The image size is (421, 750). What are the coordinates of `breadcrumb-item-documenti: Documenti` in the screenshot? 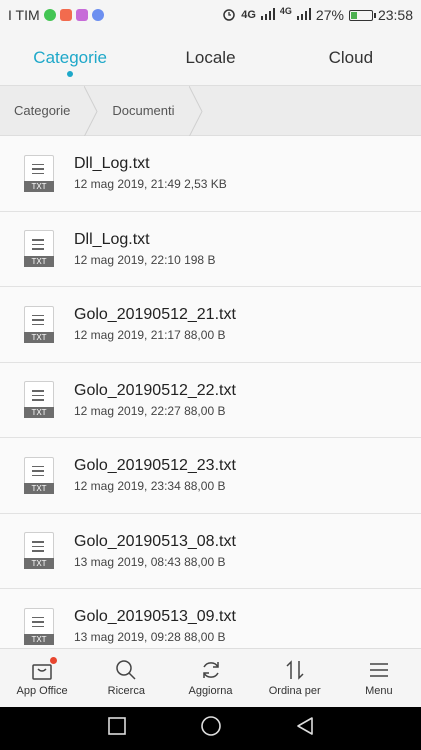 It's located at (143, 110).